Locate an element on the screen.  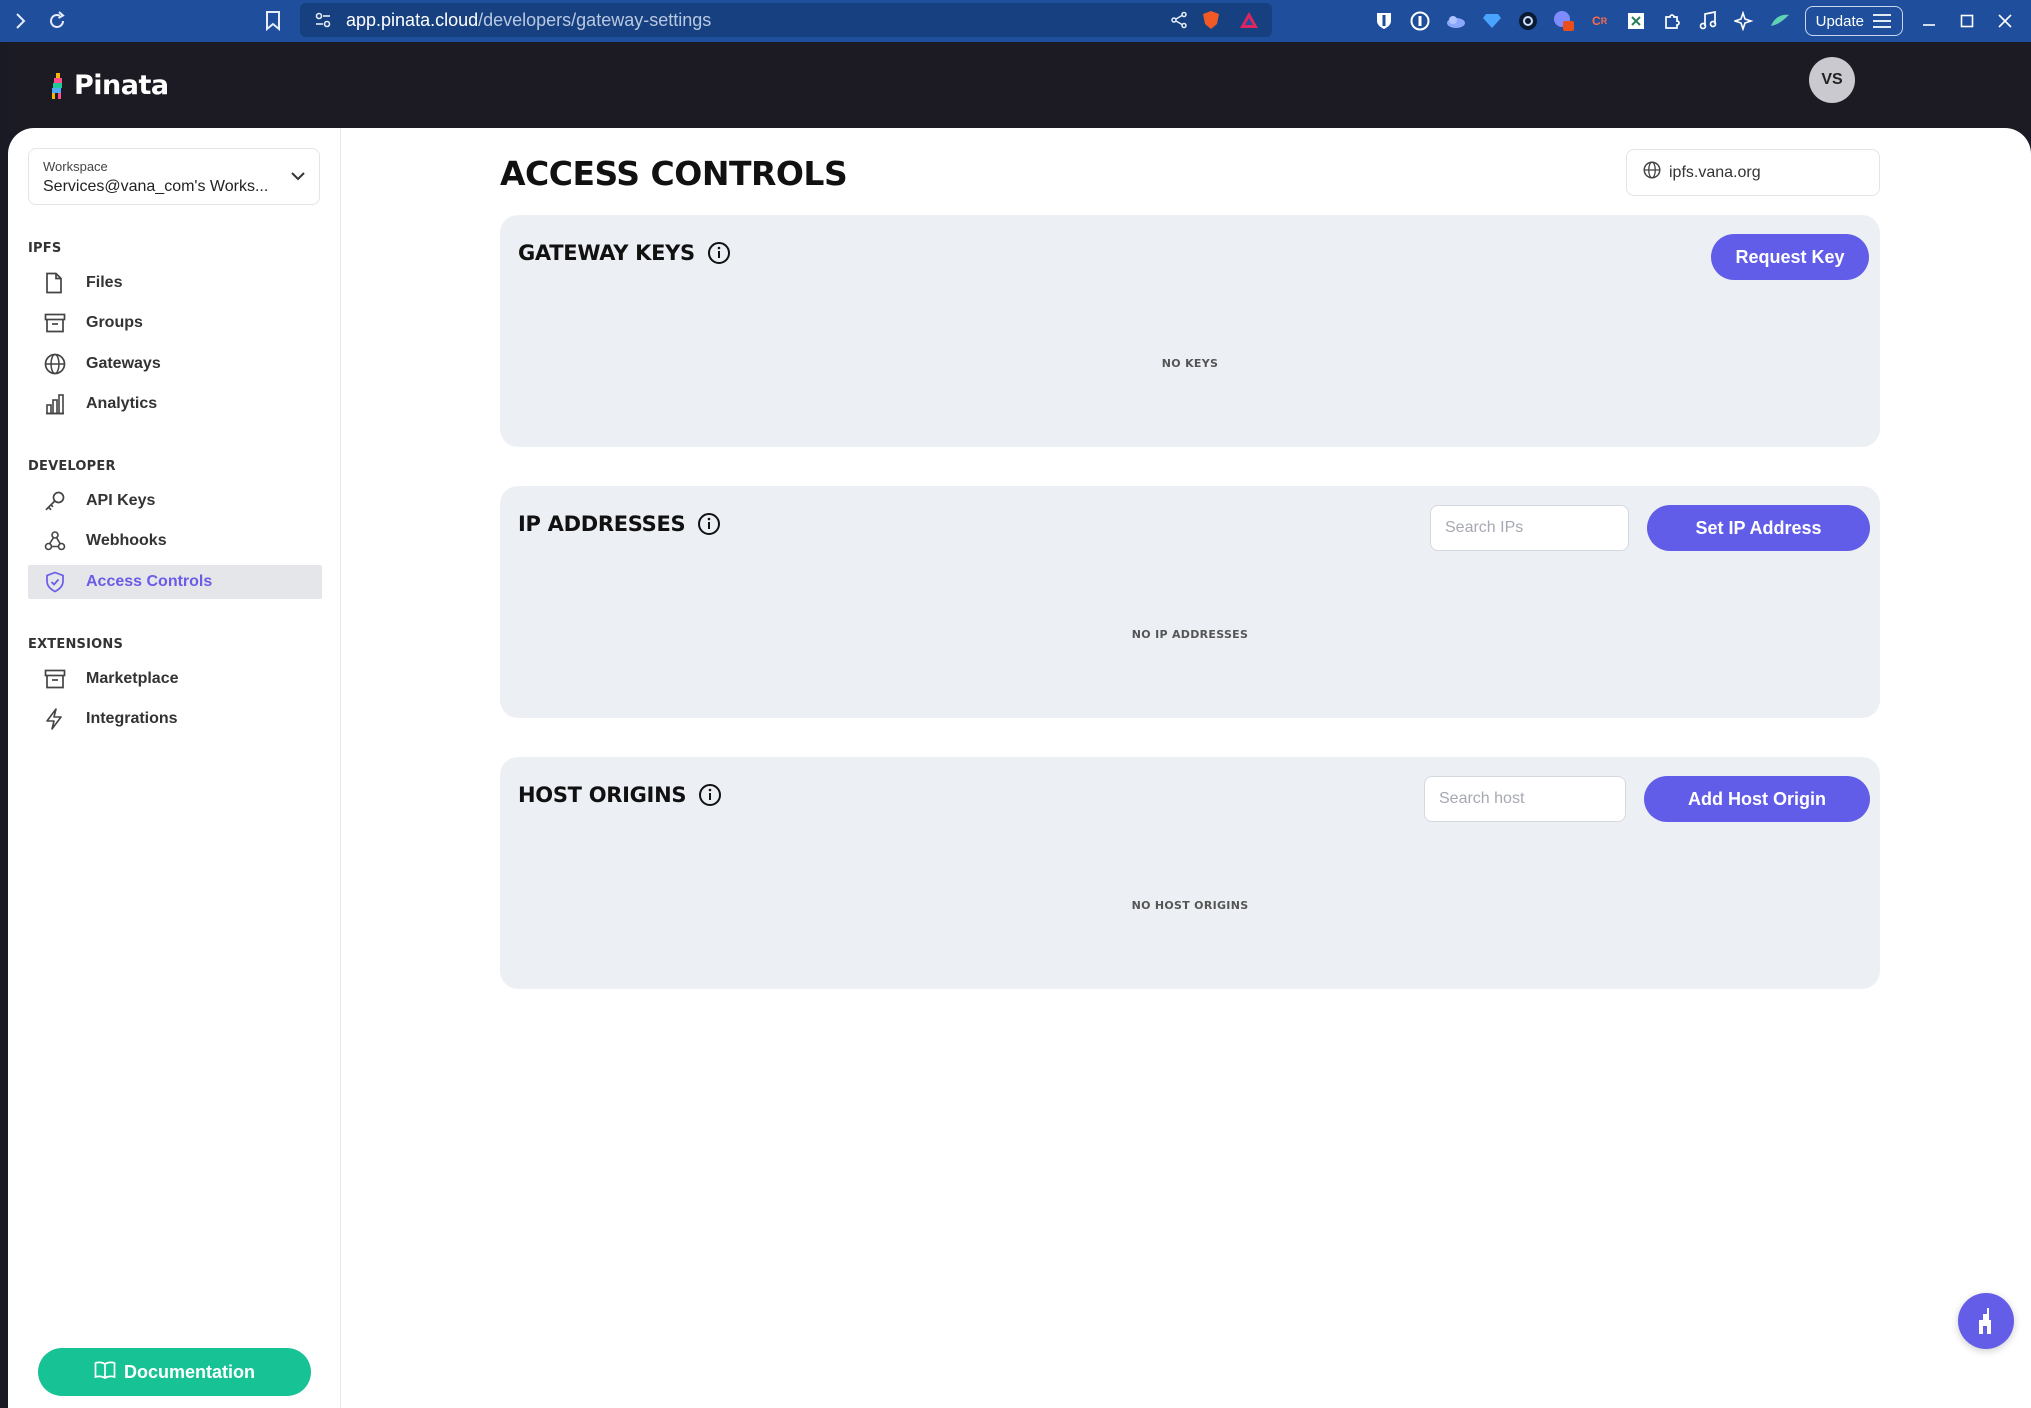
puzzle-extensions-icon is located at coordinates (1672, 21).